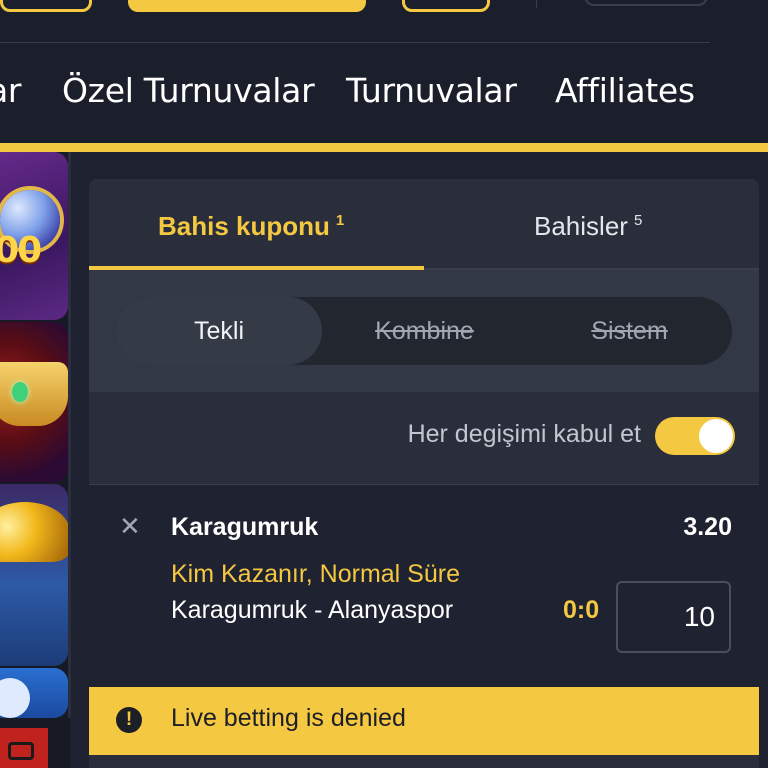 The height and width of the screenshot is (768, 768). Describe the element at coordinates (638, 220) in the screenshot. I see `tab-count-badge: 5` at that location.